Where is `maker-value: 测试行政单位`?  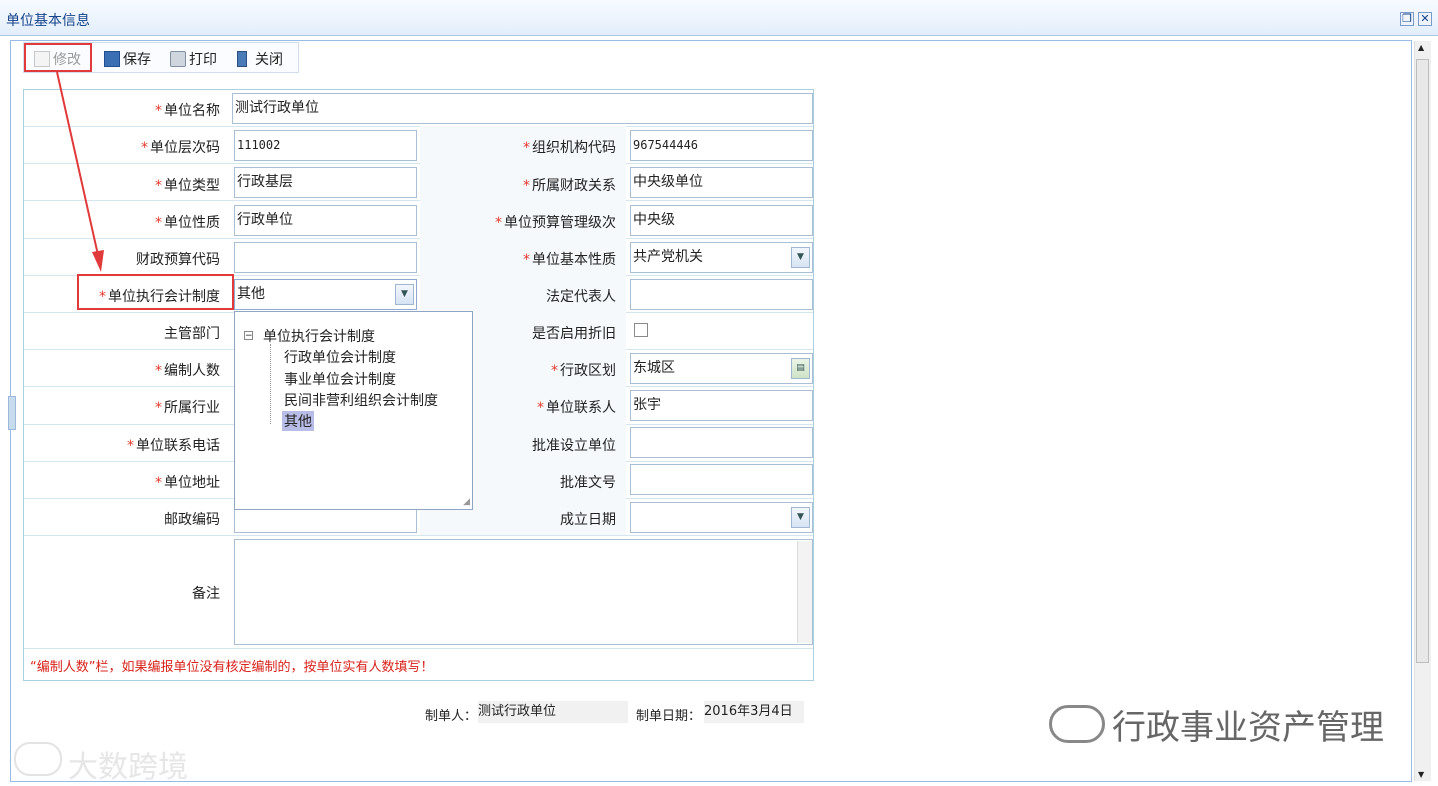 maker-value: 测试行政单位 is located at coordinates (553, 712).